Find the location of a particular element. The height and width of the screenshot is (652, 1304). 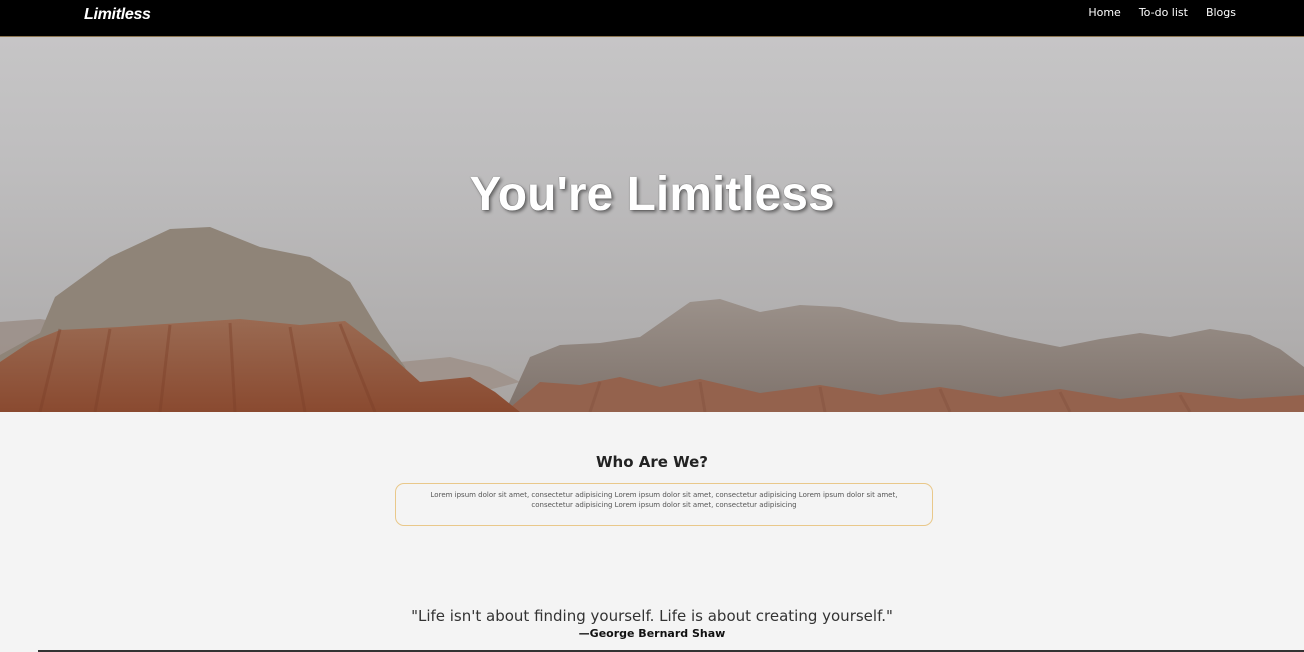

hero-title: You're Limitless is located at coordinates (652, 194).